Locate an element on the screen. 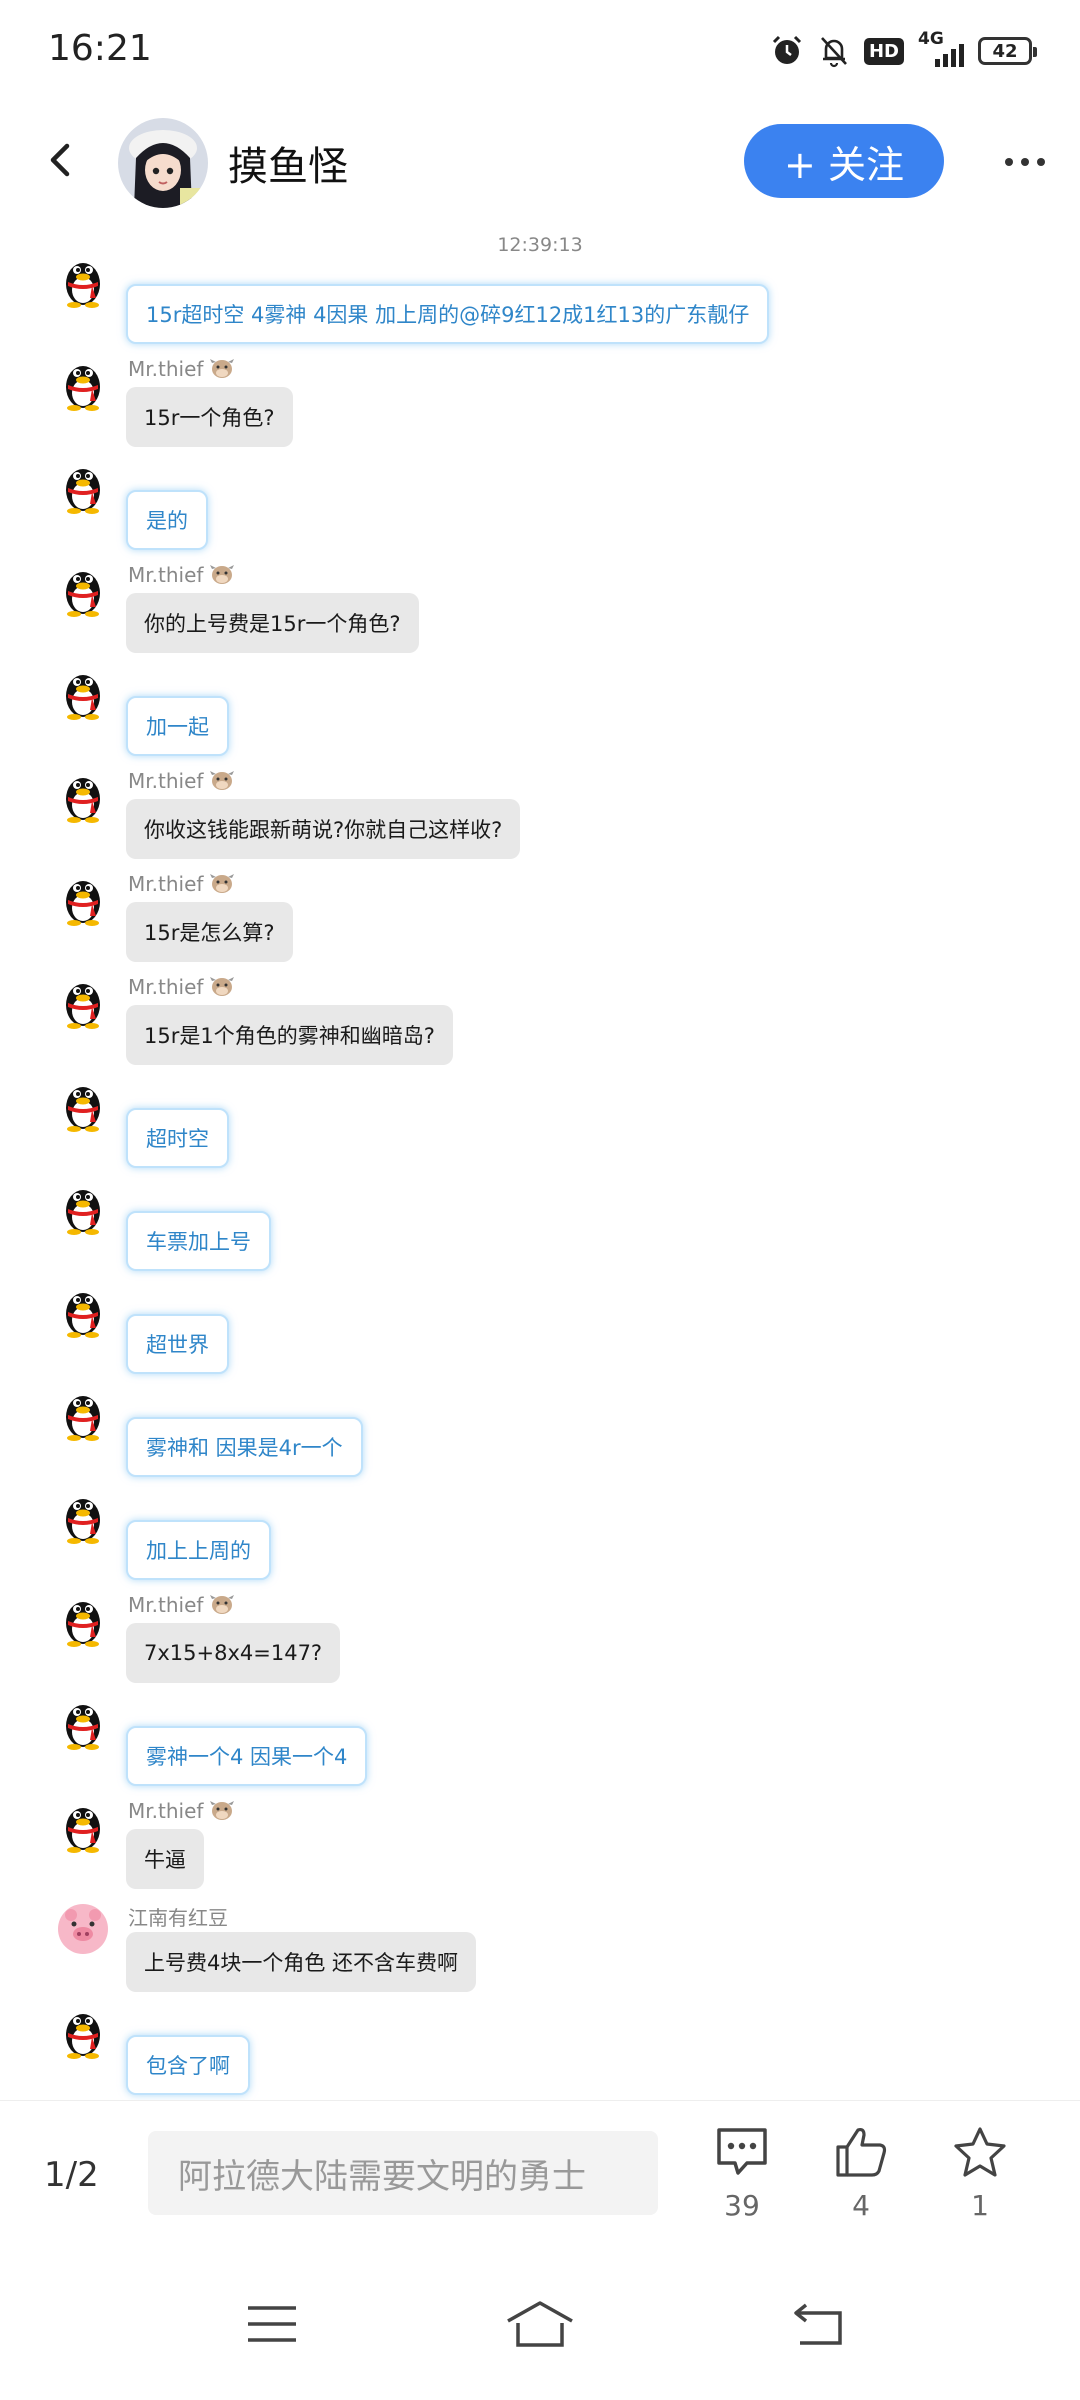 This screenshot has width=1080, height=2400. status-icons: HD 4G 42 is located at coordinates (903, 50).